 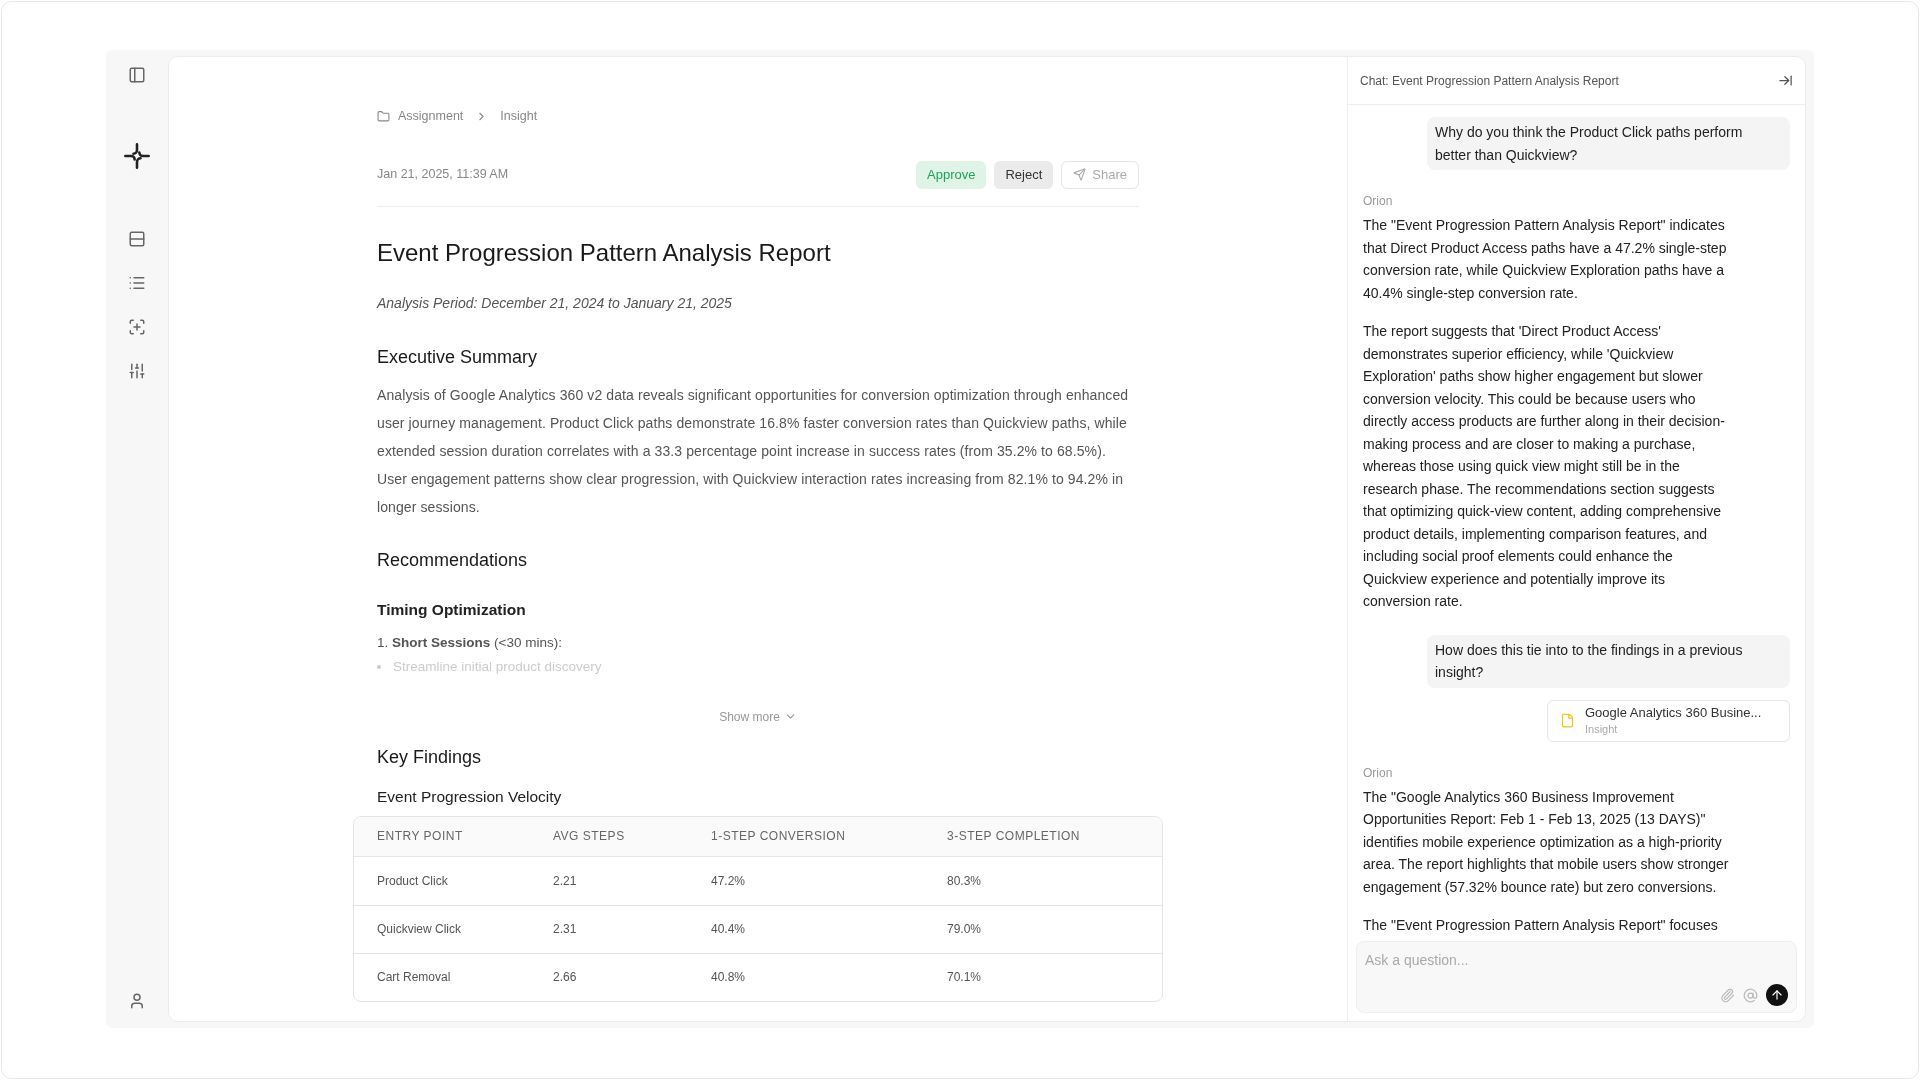 What do you see at coordinates (1602, 729) in the screenshot?
I see `attachment-type: Insight` at bounding box center [1602, 729].